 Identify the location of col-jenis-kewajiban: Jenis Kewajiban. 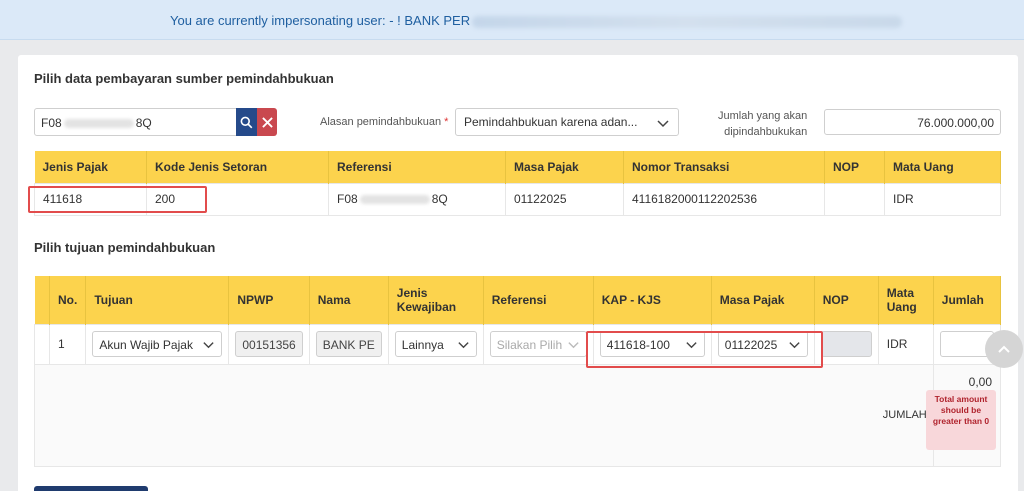
(436, 300).